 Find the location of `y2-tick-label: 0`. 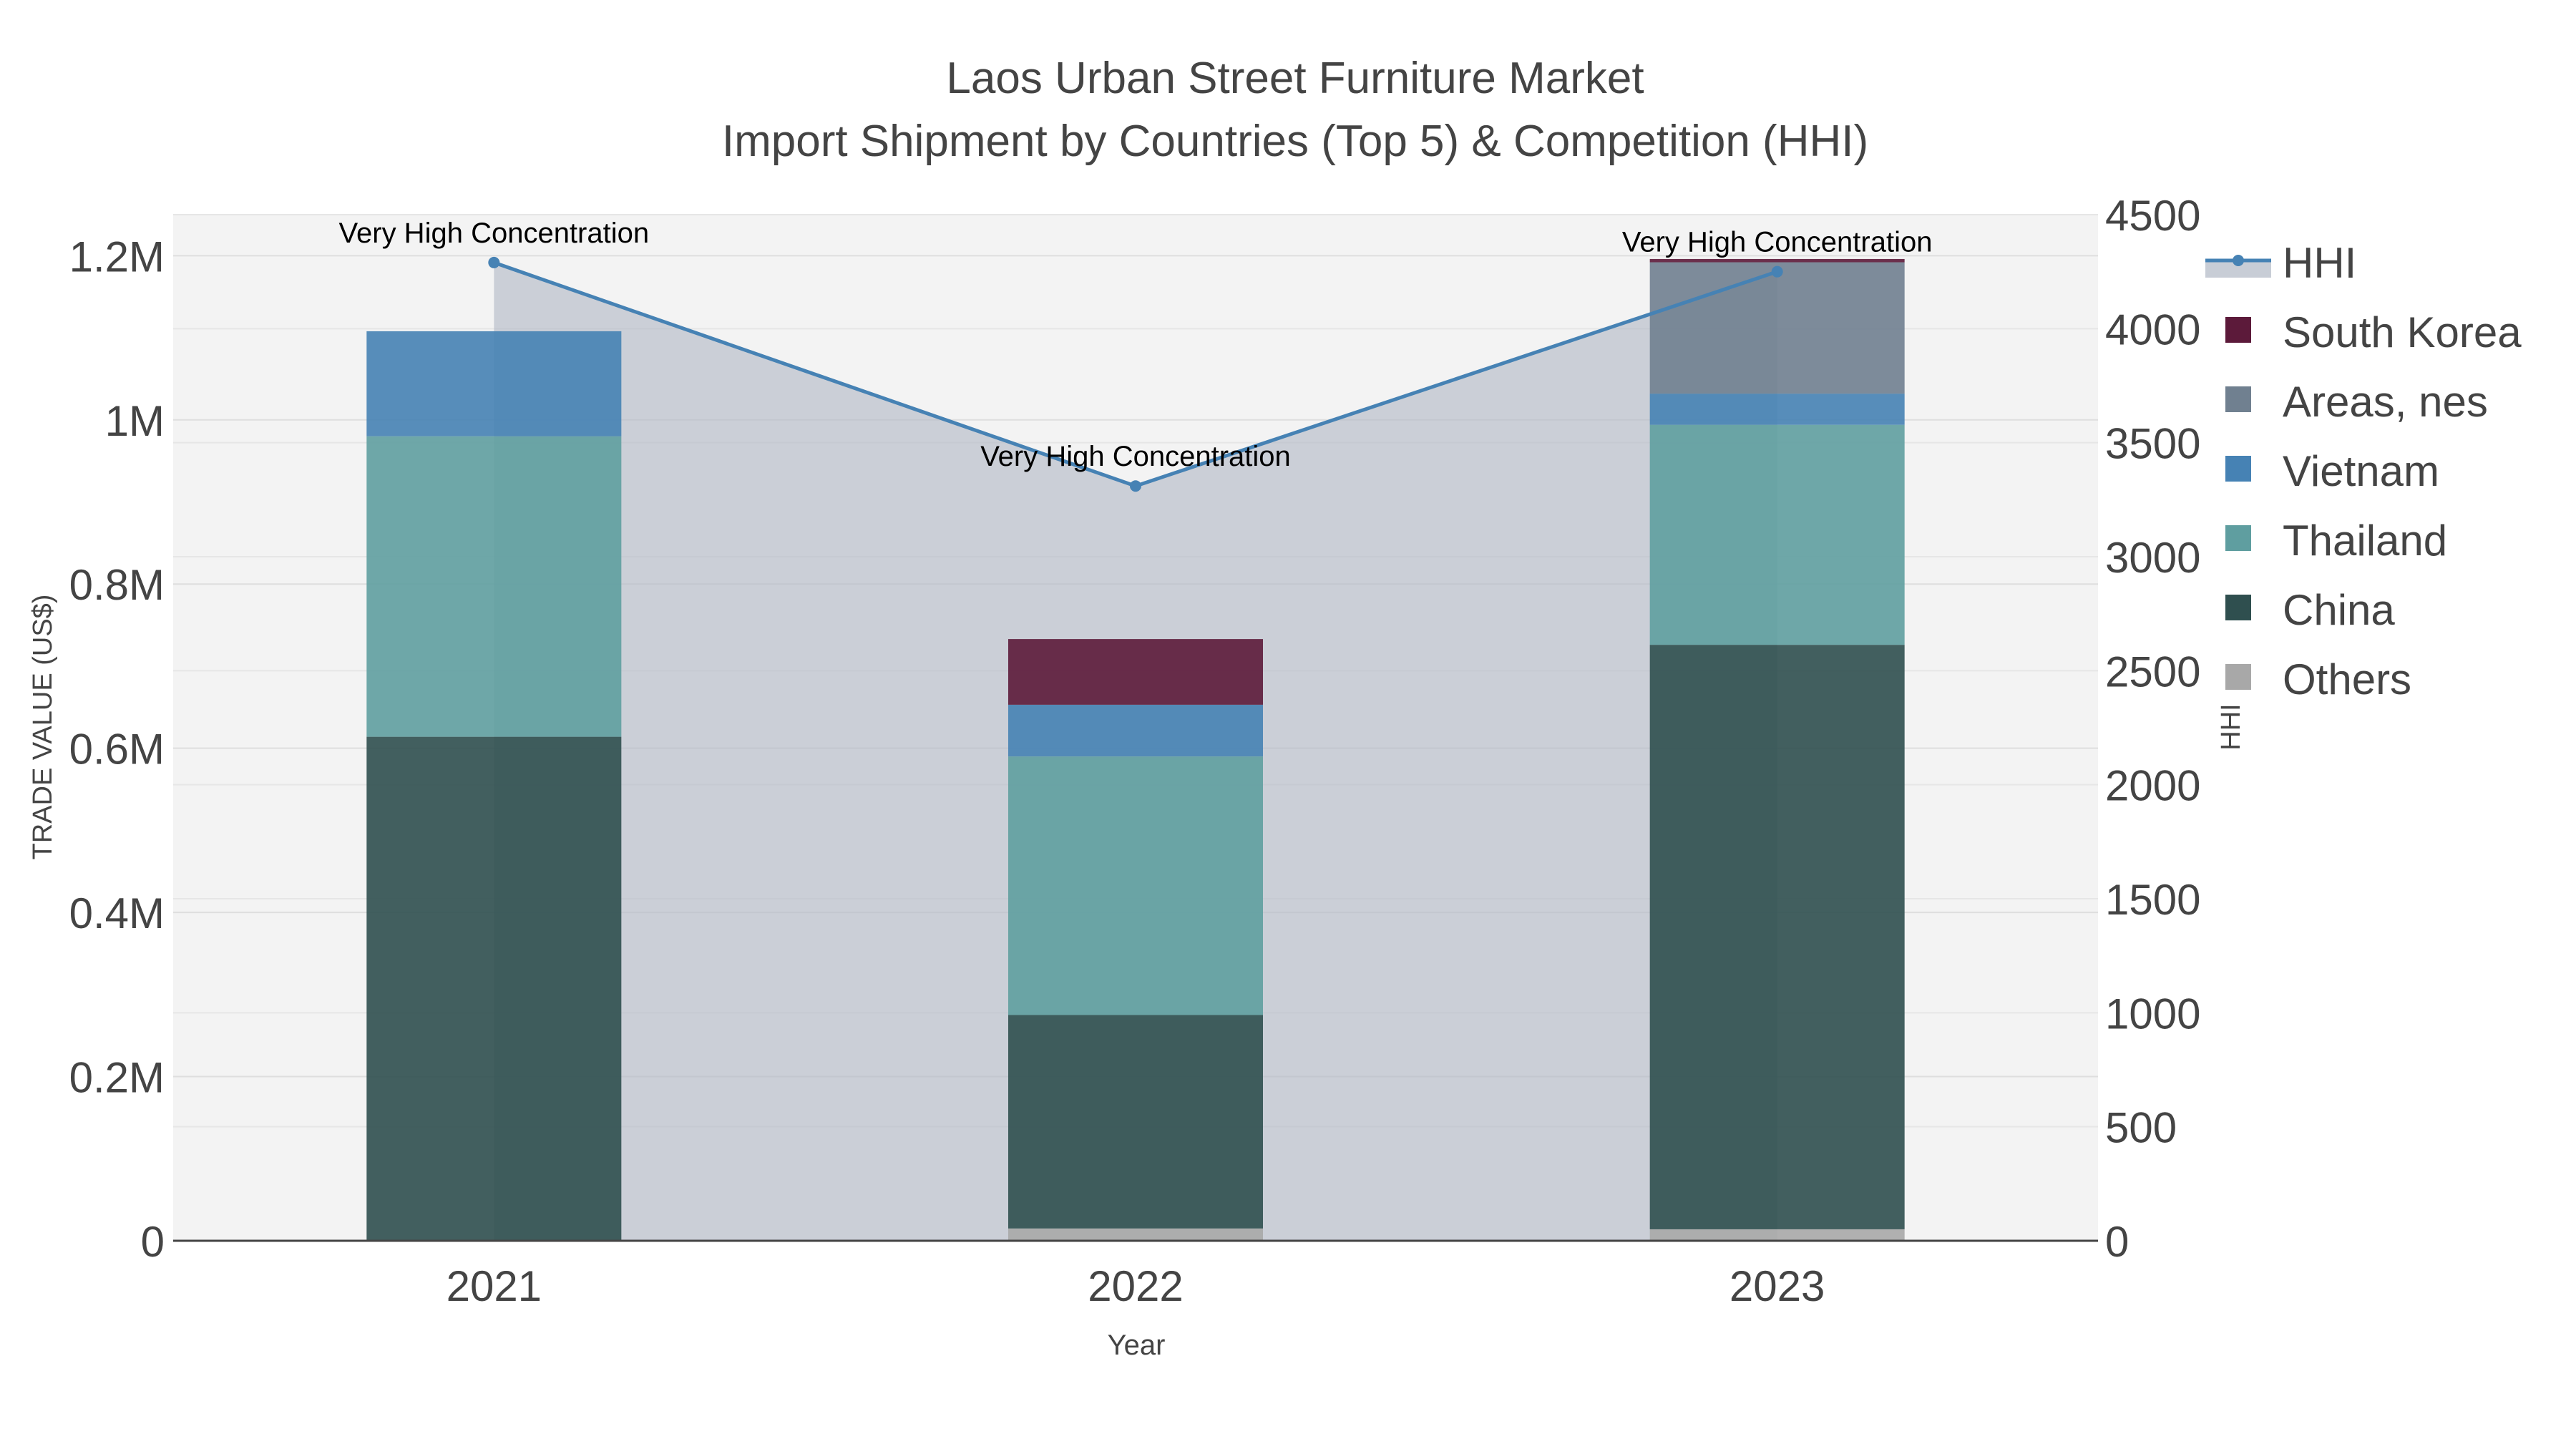

y2-tick-label: 0 is located at coordinates (2117, 1242).